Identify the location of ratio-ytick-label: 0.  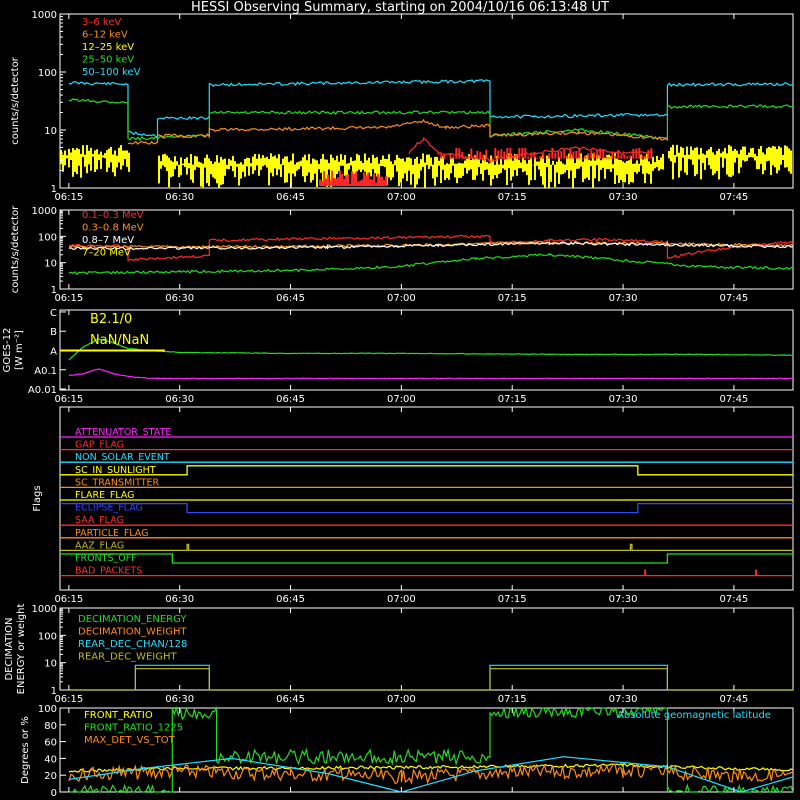
(54, 793).